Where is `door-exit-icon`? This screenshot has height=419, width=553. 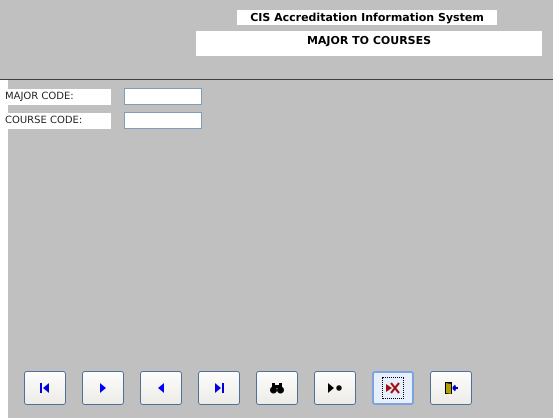
door-exit-icon is located at coordinates (451, 388).